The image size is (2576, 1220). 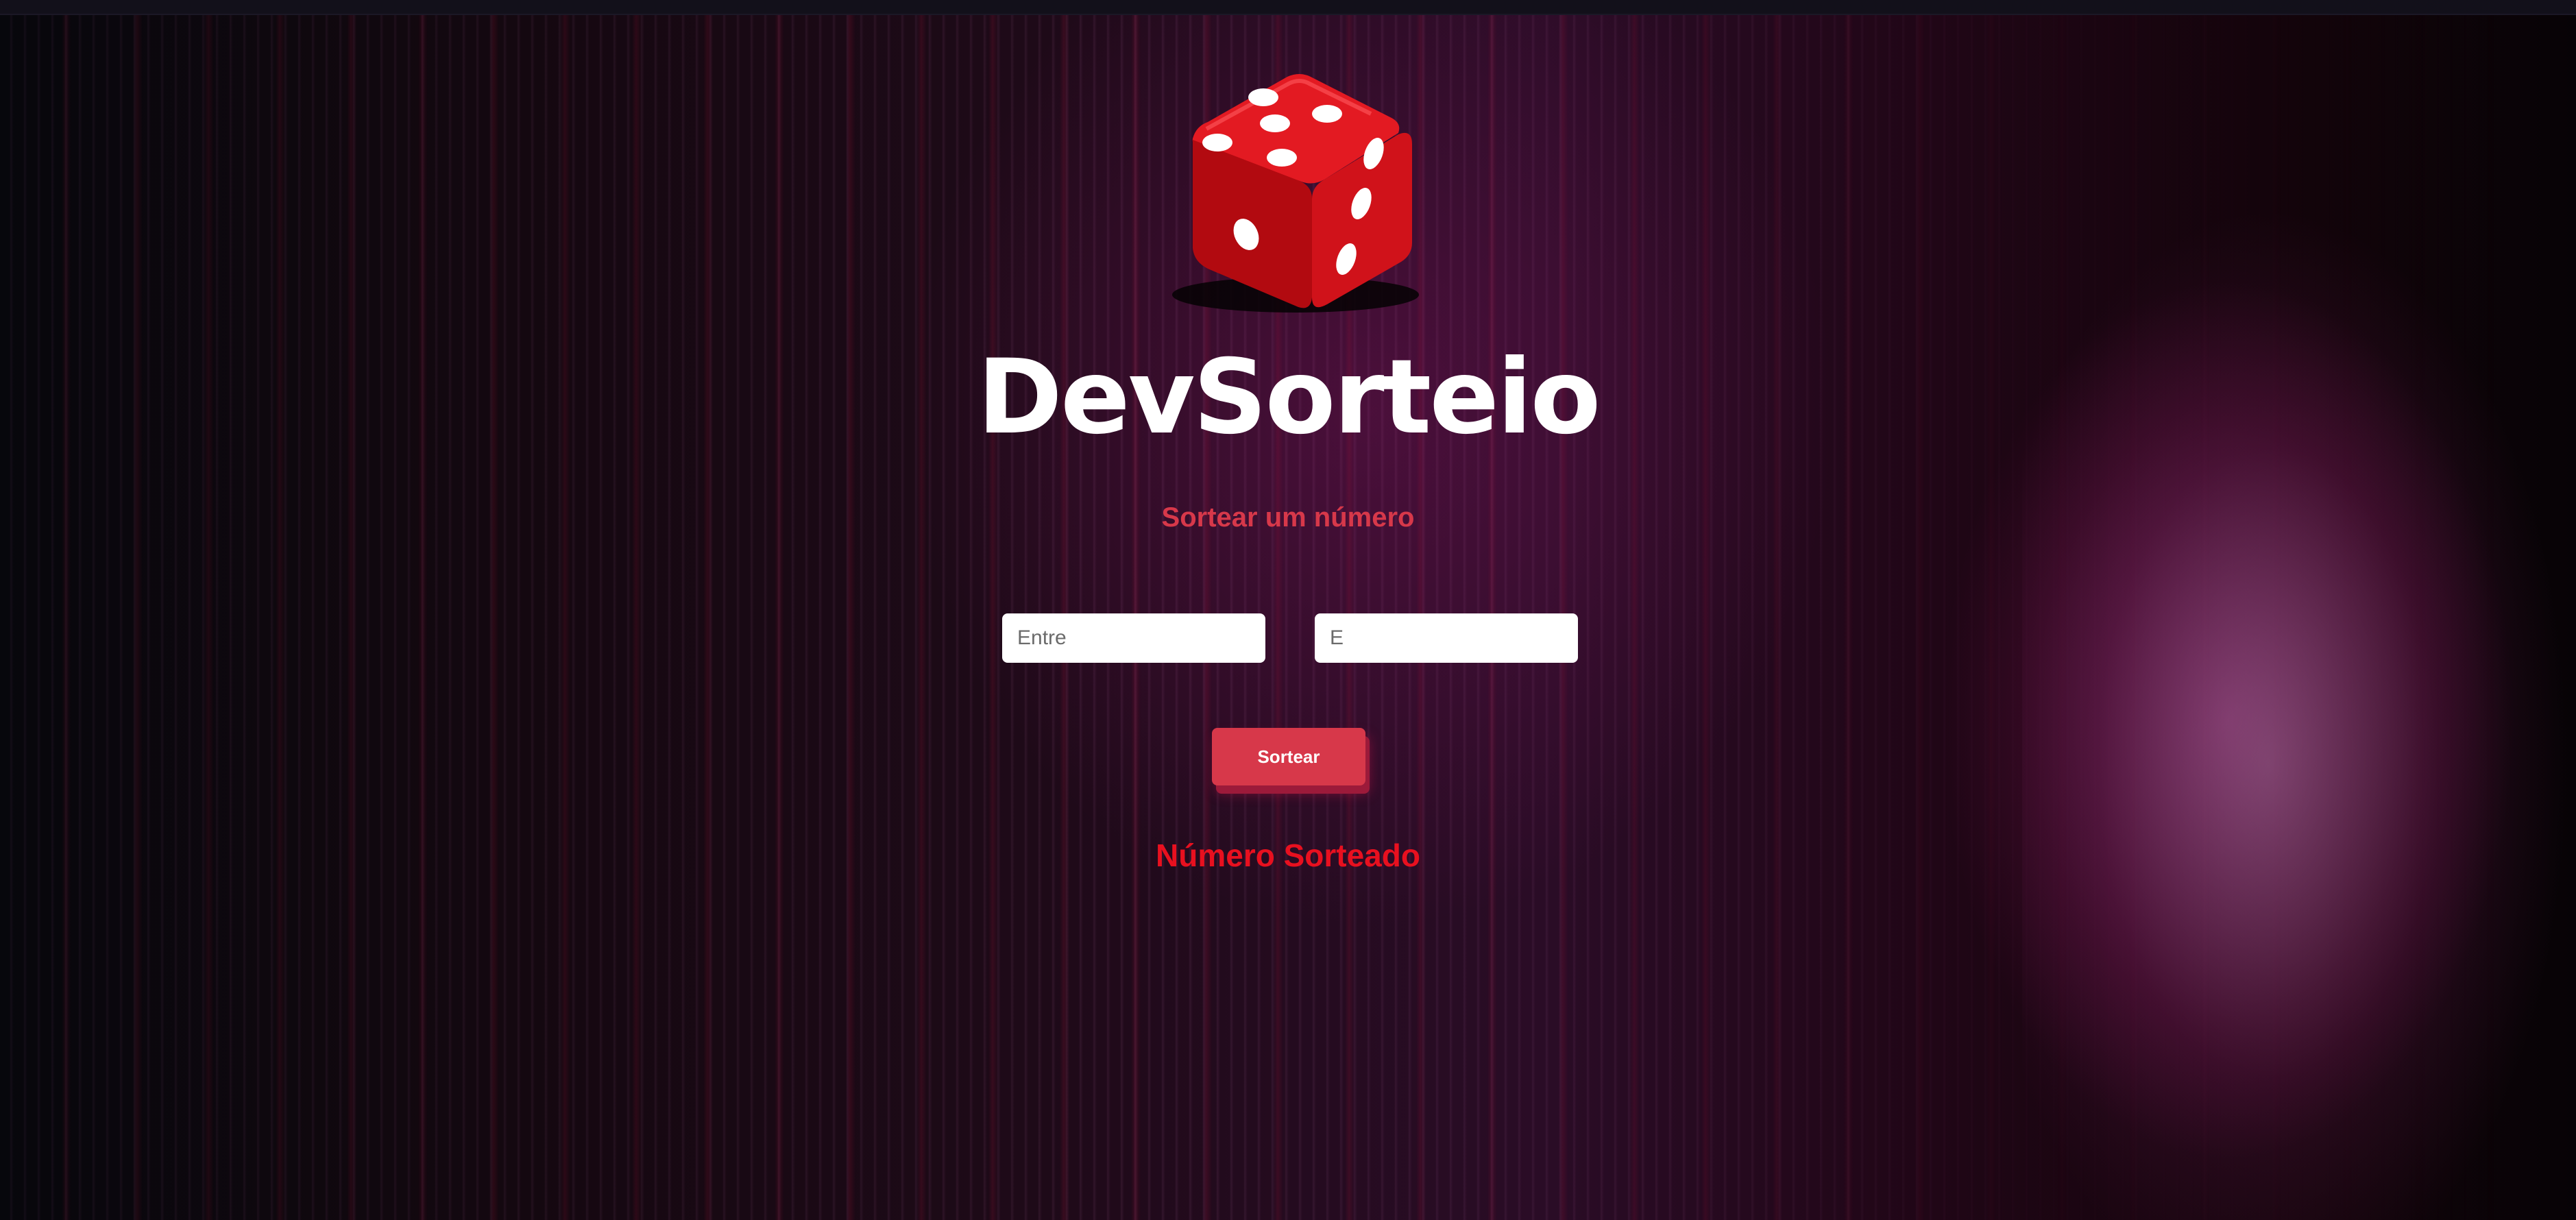 I want to click on result-label: Número Sorteado, so click(x=1288, y=855).